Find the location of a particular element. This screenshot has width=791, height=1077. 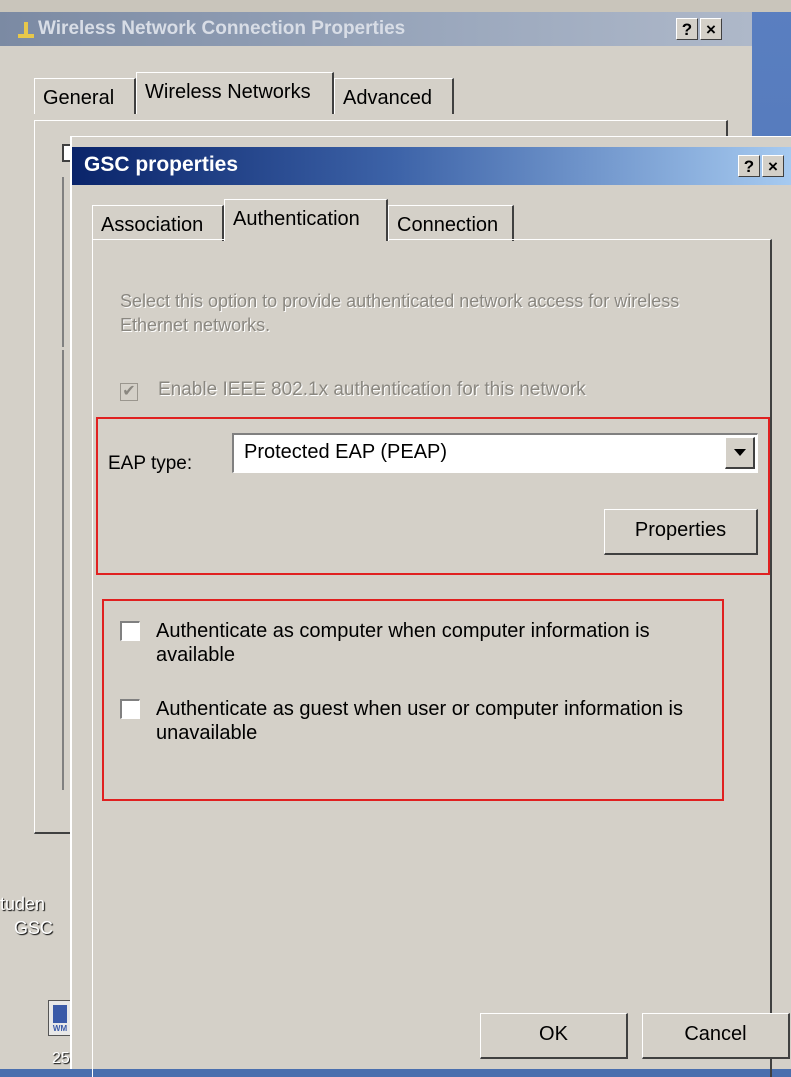

authenticate-as-guest-checkbox is located at coordinates (130, 709).